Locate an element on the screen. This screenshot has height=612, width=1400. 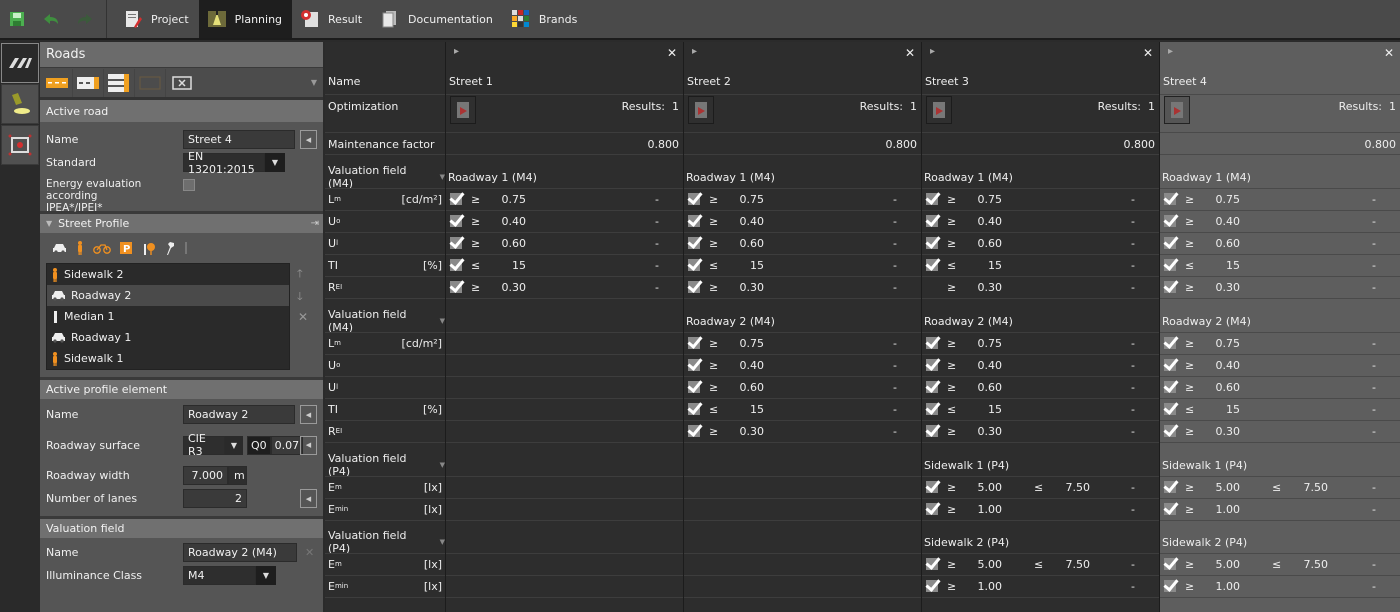
undo-button is located at coordinates (51, 19).